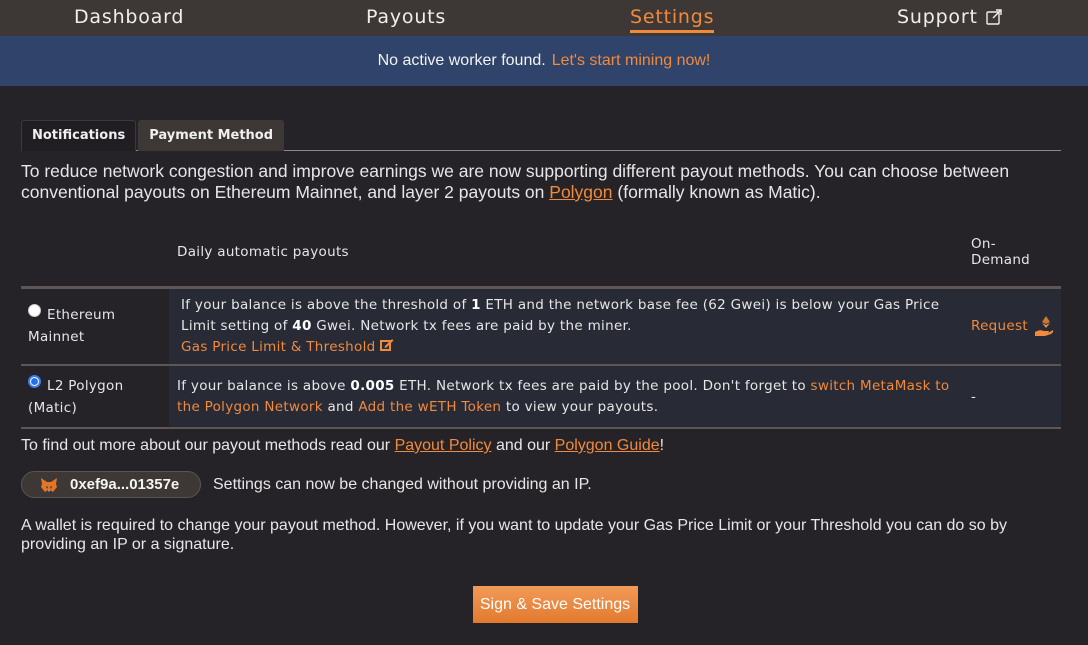 This screenshot has height=645, width=1088. What do you see at coordinates (340, 406) in the screenshot?
I see `desc-text: and` at bounding box center [340, 406].